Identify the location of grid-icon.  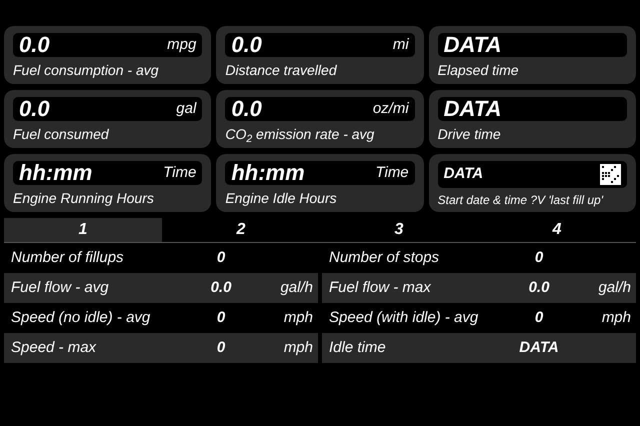
(610, 174).